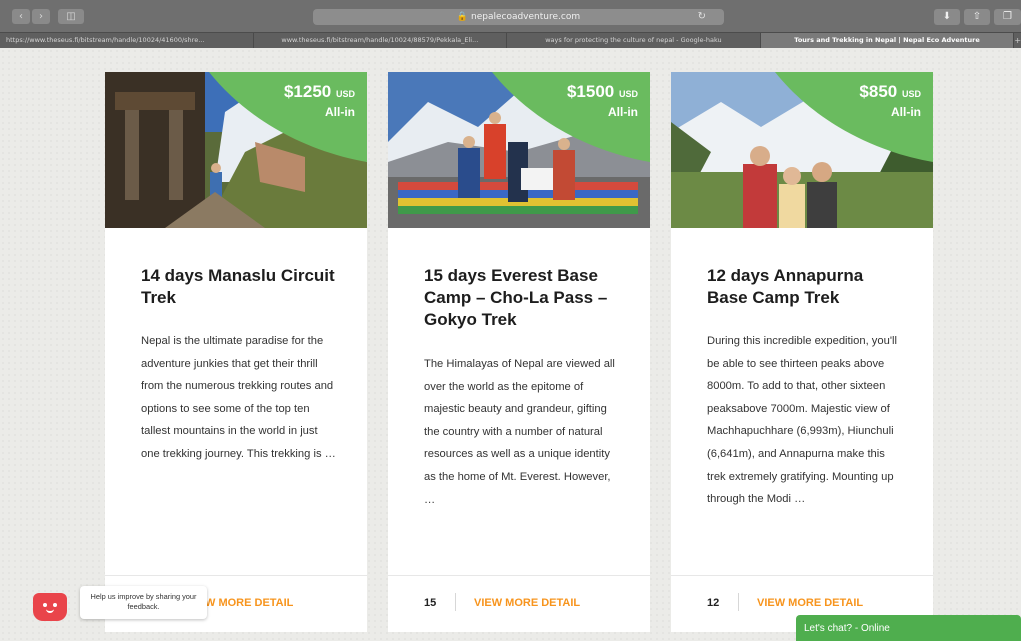 Image resolution: width=1021 pixels, height=641 pixels. What do you see at coordinates (1007, 17) in the screenshot?
I see `tabs-overview-button: ❐` at bounding box center [1007, 17].